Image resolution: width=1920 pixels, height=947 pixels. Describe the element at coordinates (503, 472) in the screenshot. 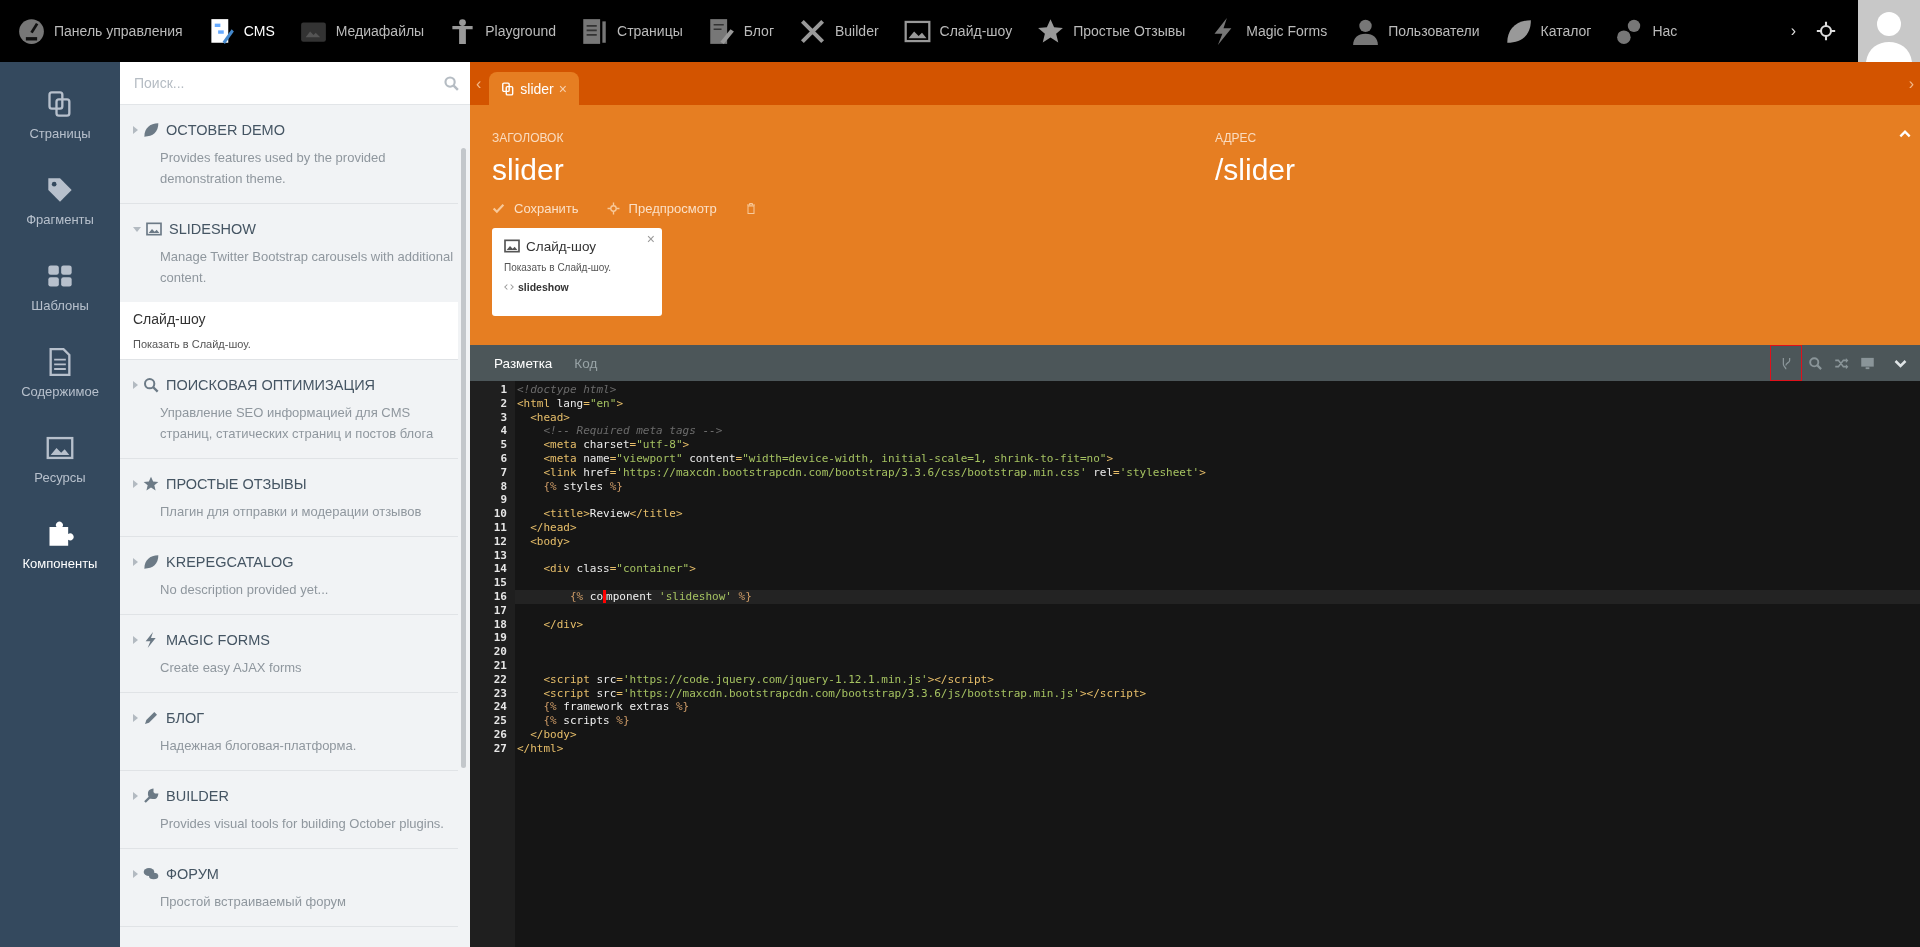

I see `line-number: 7` at that location.